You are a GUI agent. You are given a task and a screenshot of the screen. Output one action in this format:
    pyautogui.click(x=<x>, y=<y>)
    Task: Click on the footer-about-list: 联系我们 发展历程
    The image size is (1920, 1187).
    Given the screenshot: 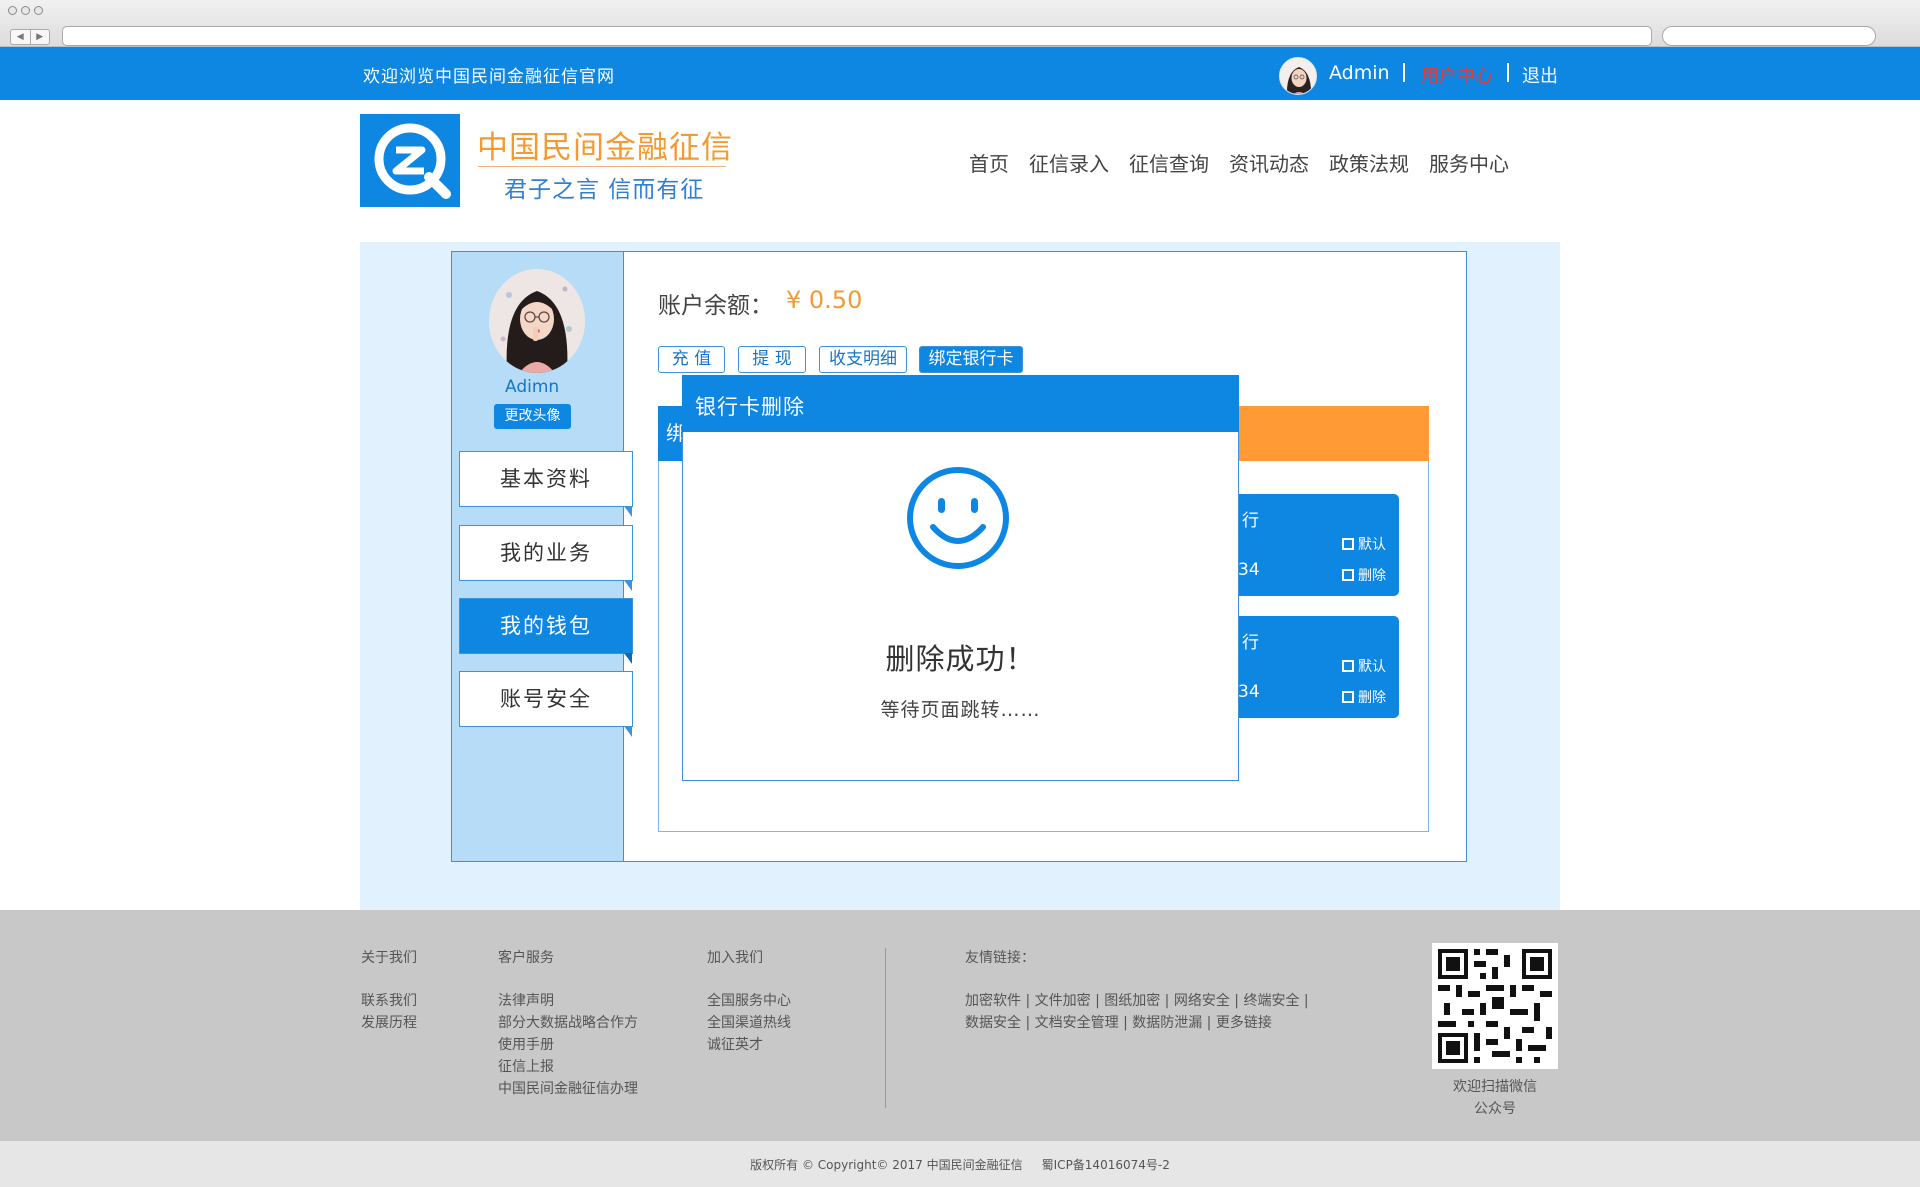 What is the action you would take?
    pyautogui.click(x=389, y=1012)
    